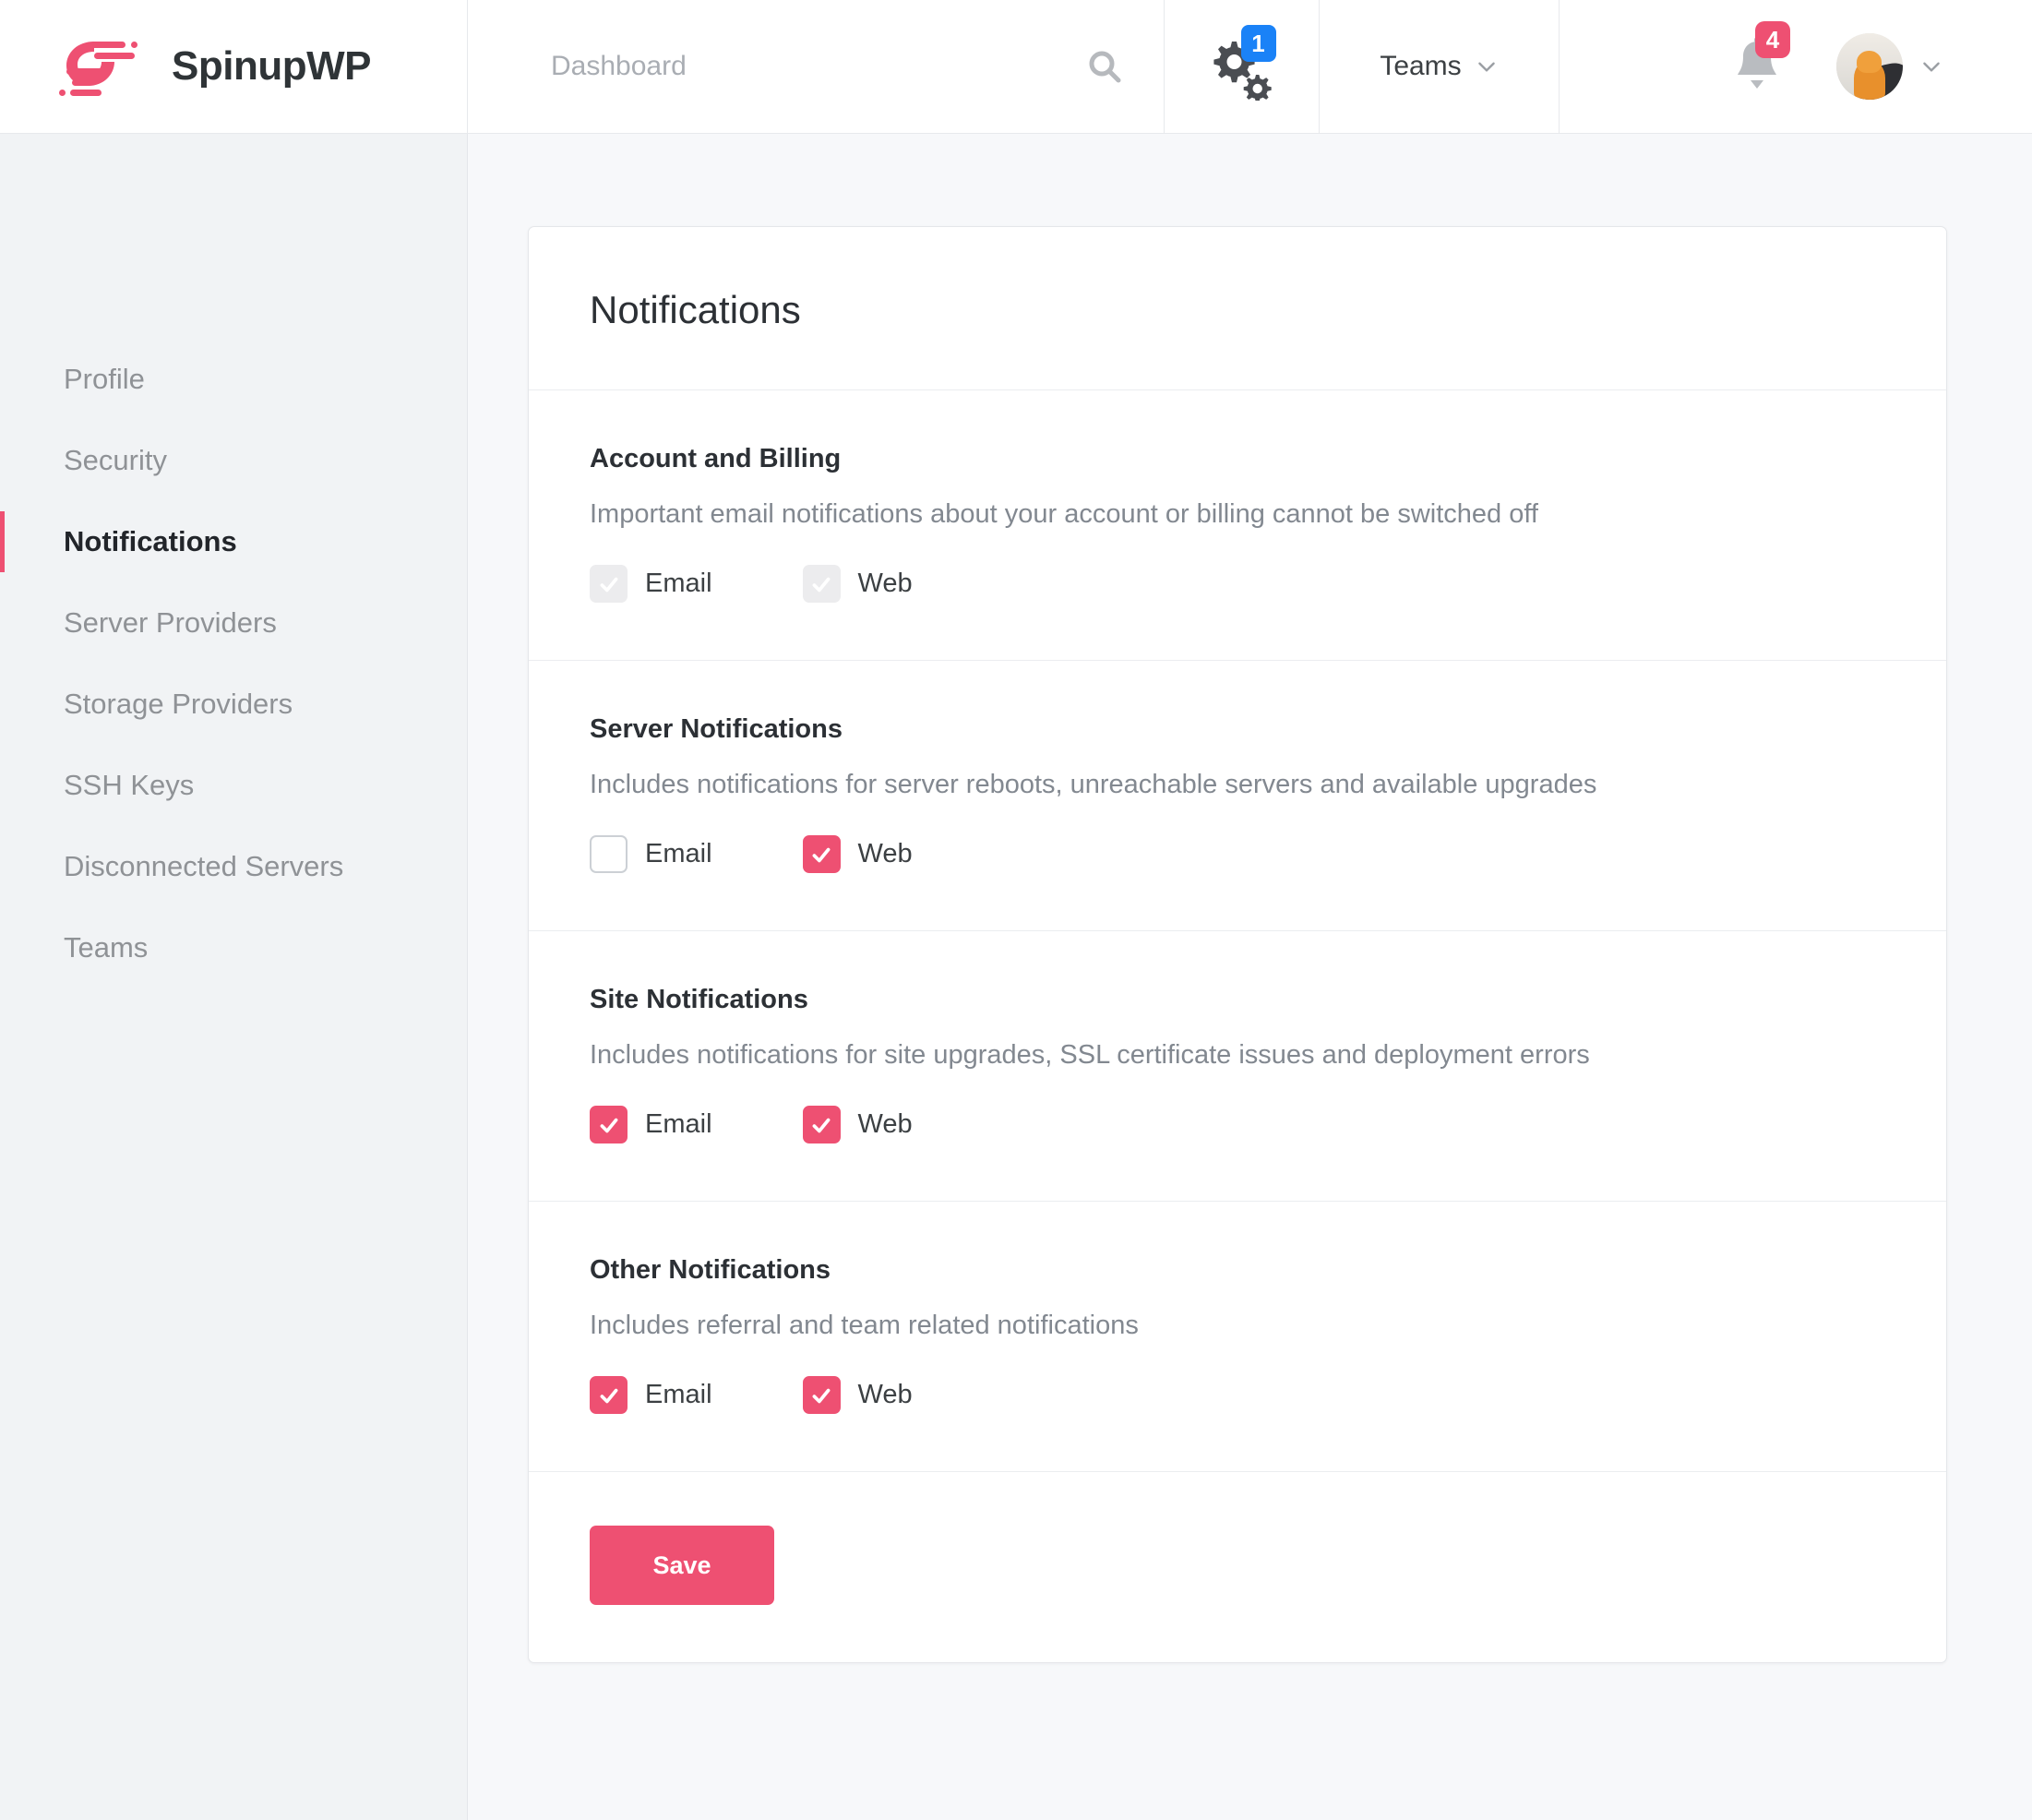 The width and height of the screenshot is (2032, 1820). Describe the element at coordinates (106, 947) in the screenshot. I see `sidebar-item-label: Teams` at that location.